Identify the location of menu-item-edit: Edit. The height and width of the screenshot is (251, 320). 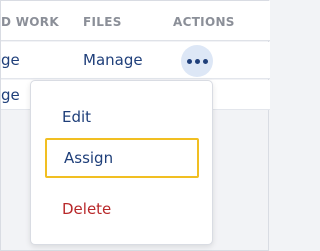
(122, 117).